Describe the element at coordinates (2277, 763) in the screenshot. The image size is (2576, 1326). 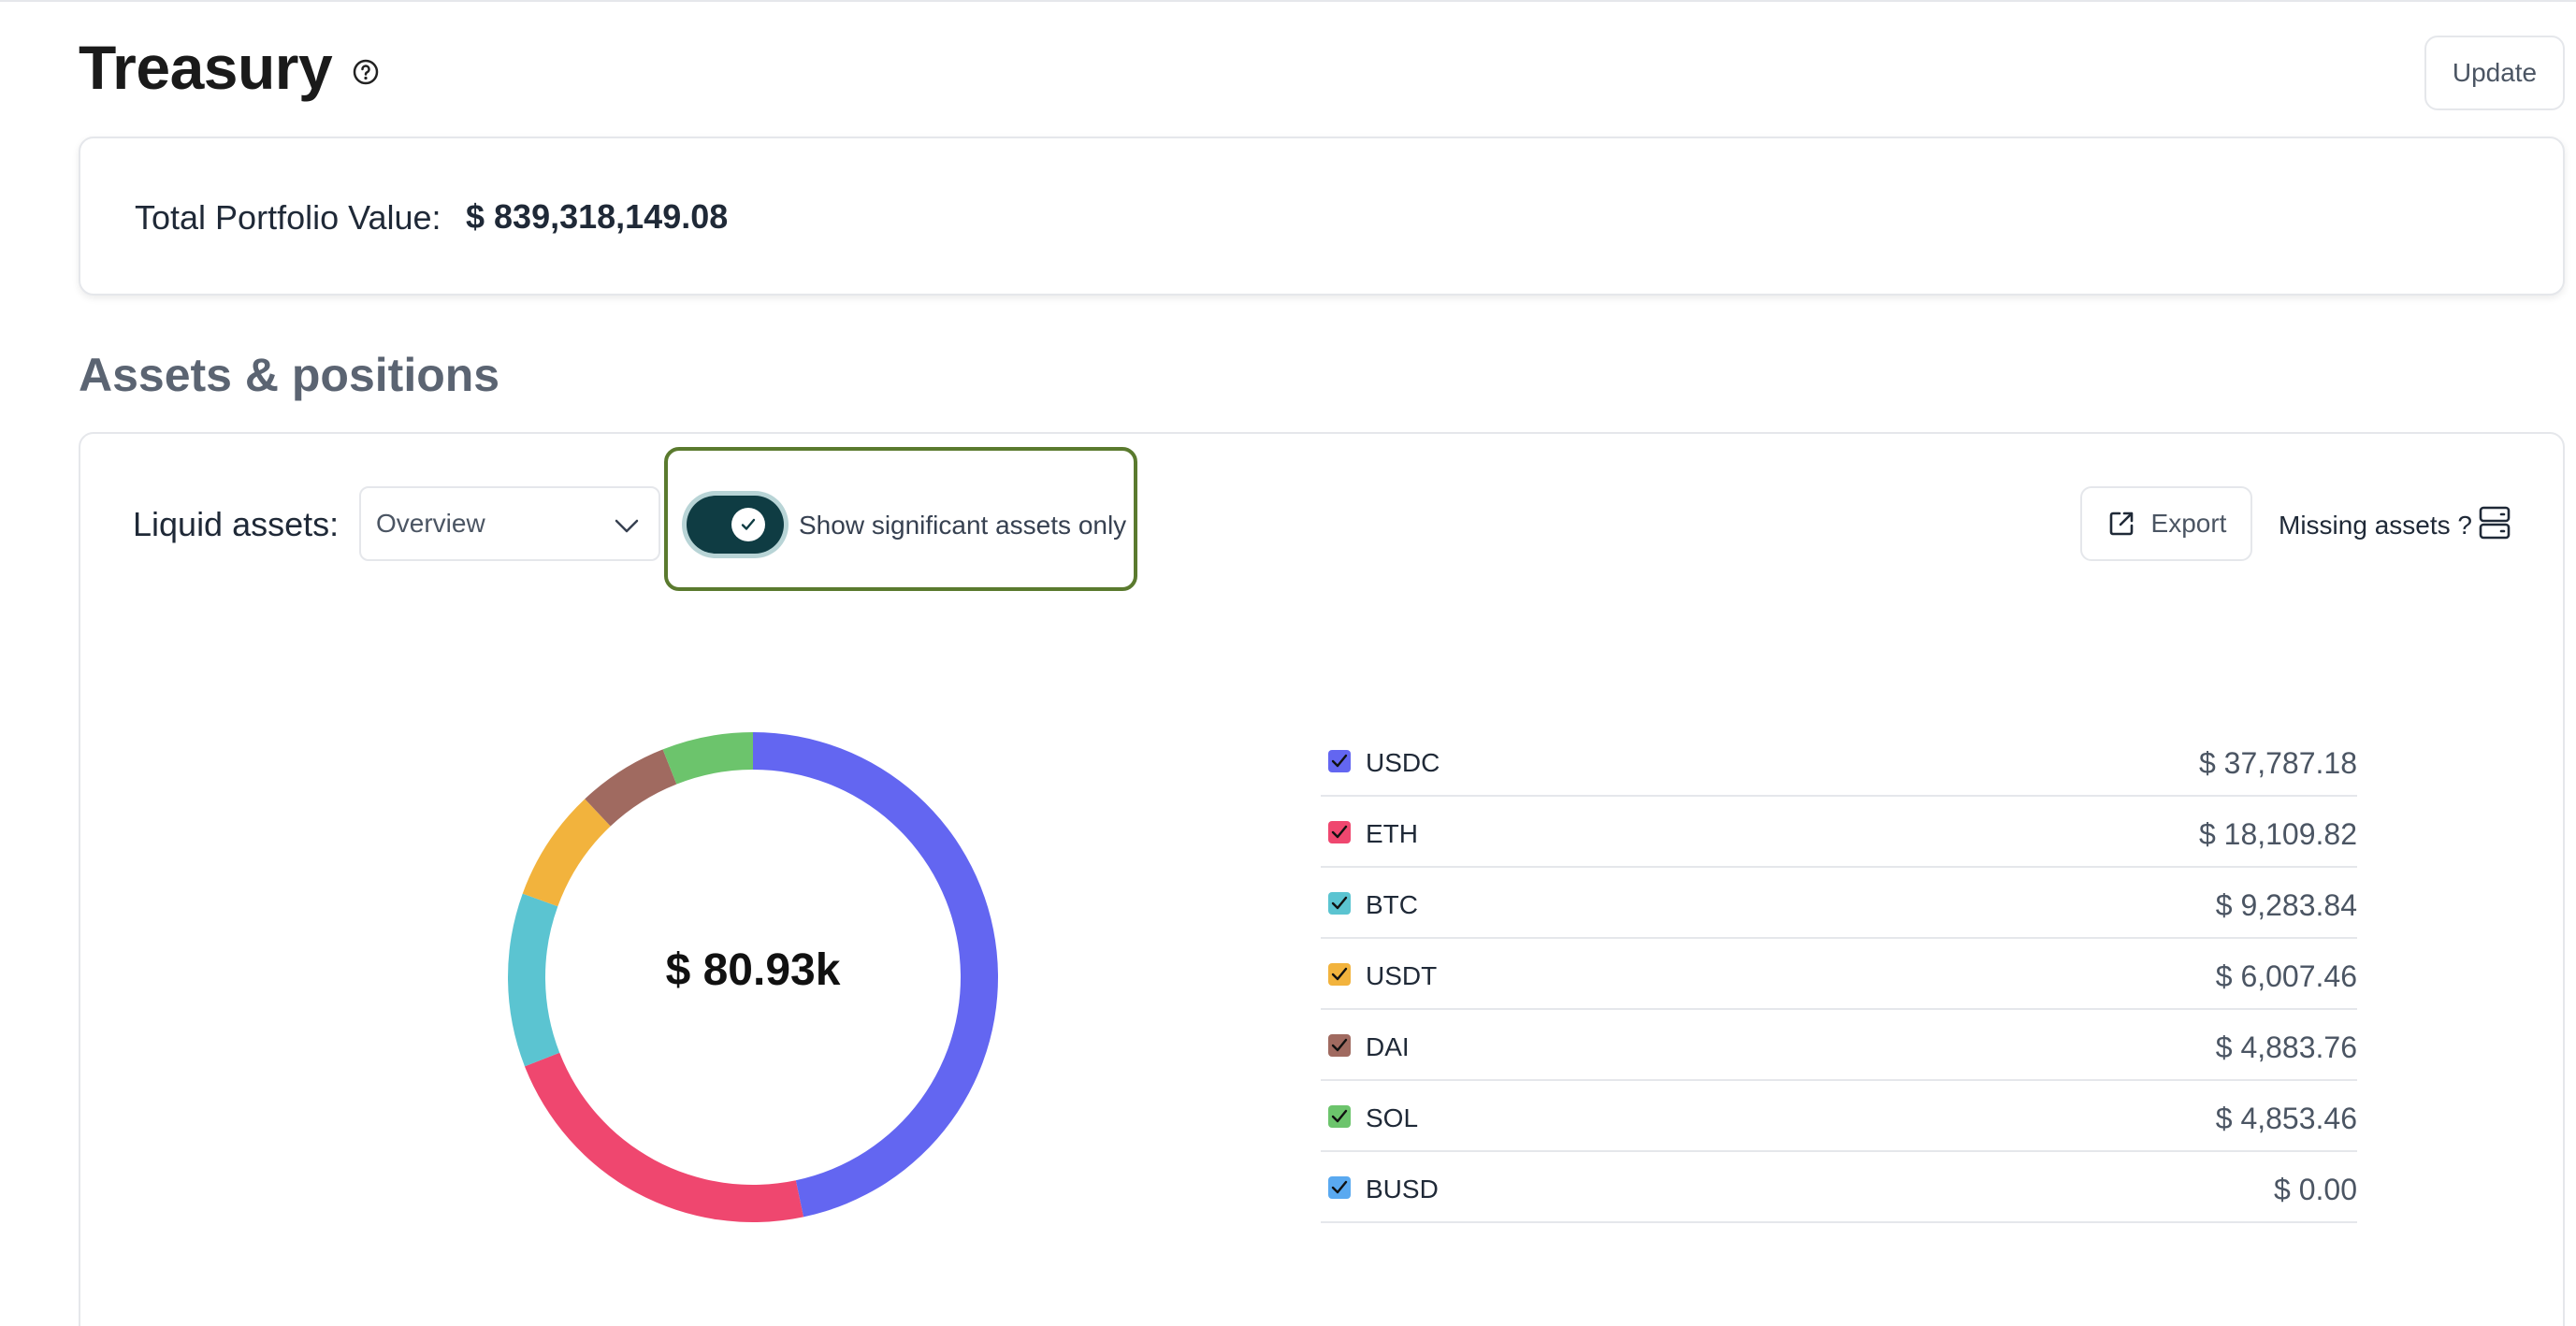
I see `legend-asset-amount: $ 37,787.18` at that location.